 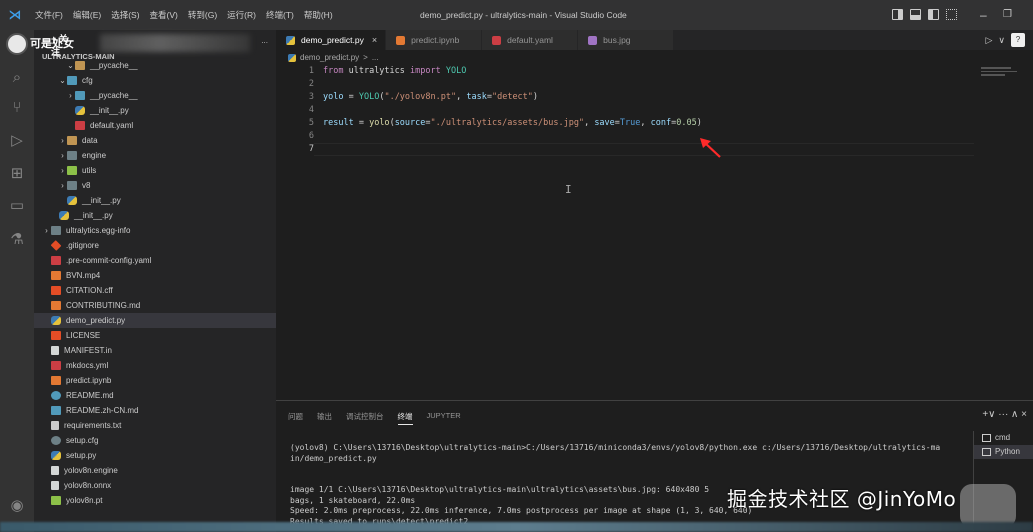 I want to click on follow-button: + 关注, so click(x=62, y=45).